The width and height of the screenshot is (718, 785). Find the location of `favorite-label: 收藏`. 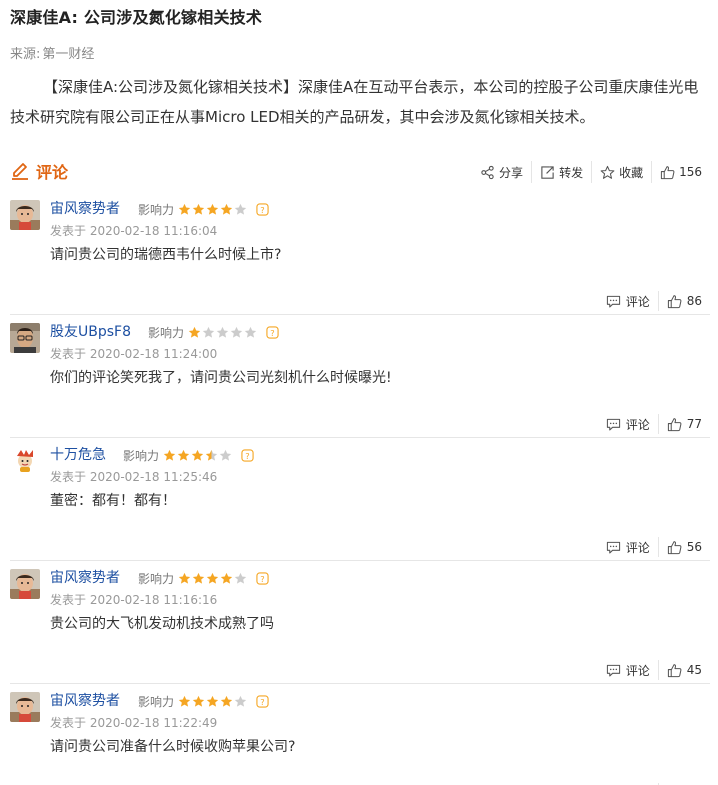

favorite-label: 收藏 is located at coordinates (631, 172).